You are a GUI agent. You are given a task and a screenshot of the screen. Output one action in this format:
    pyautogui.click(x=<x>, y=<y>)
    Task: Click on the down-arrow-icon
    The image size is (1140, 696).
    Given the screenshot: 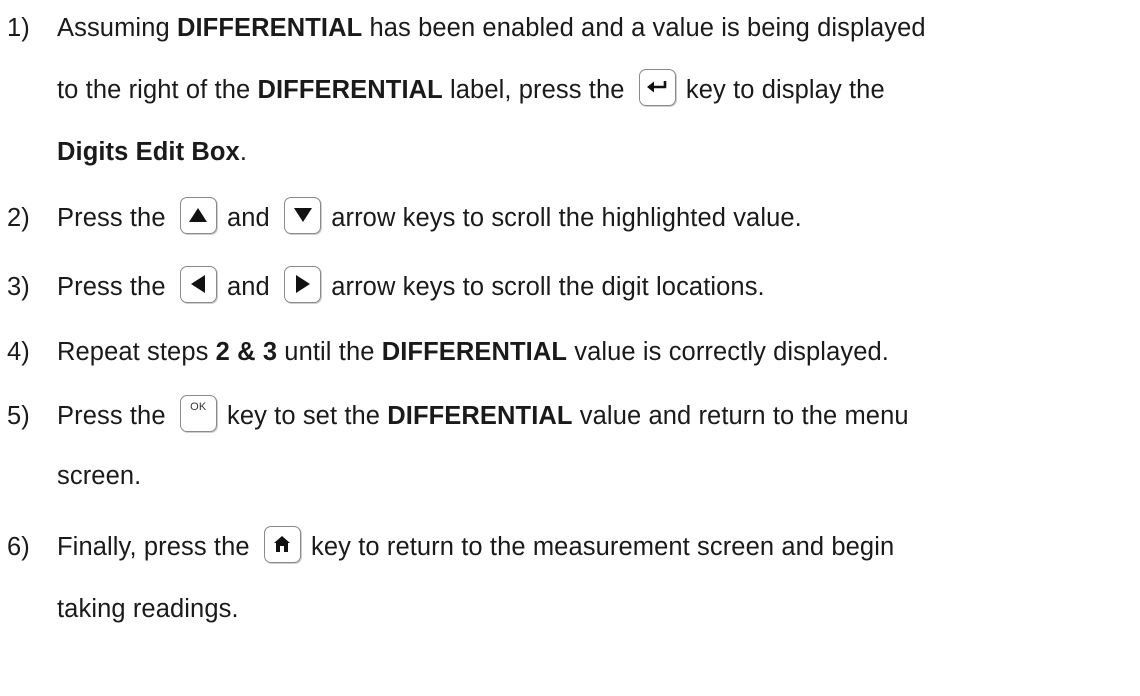 What is the action you would take?
    pyautogui.click(x=303, y=215)
    